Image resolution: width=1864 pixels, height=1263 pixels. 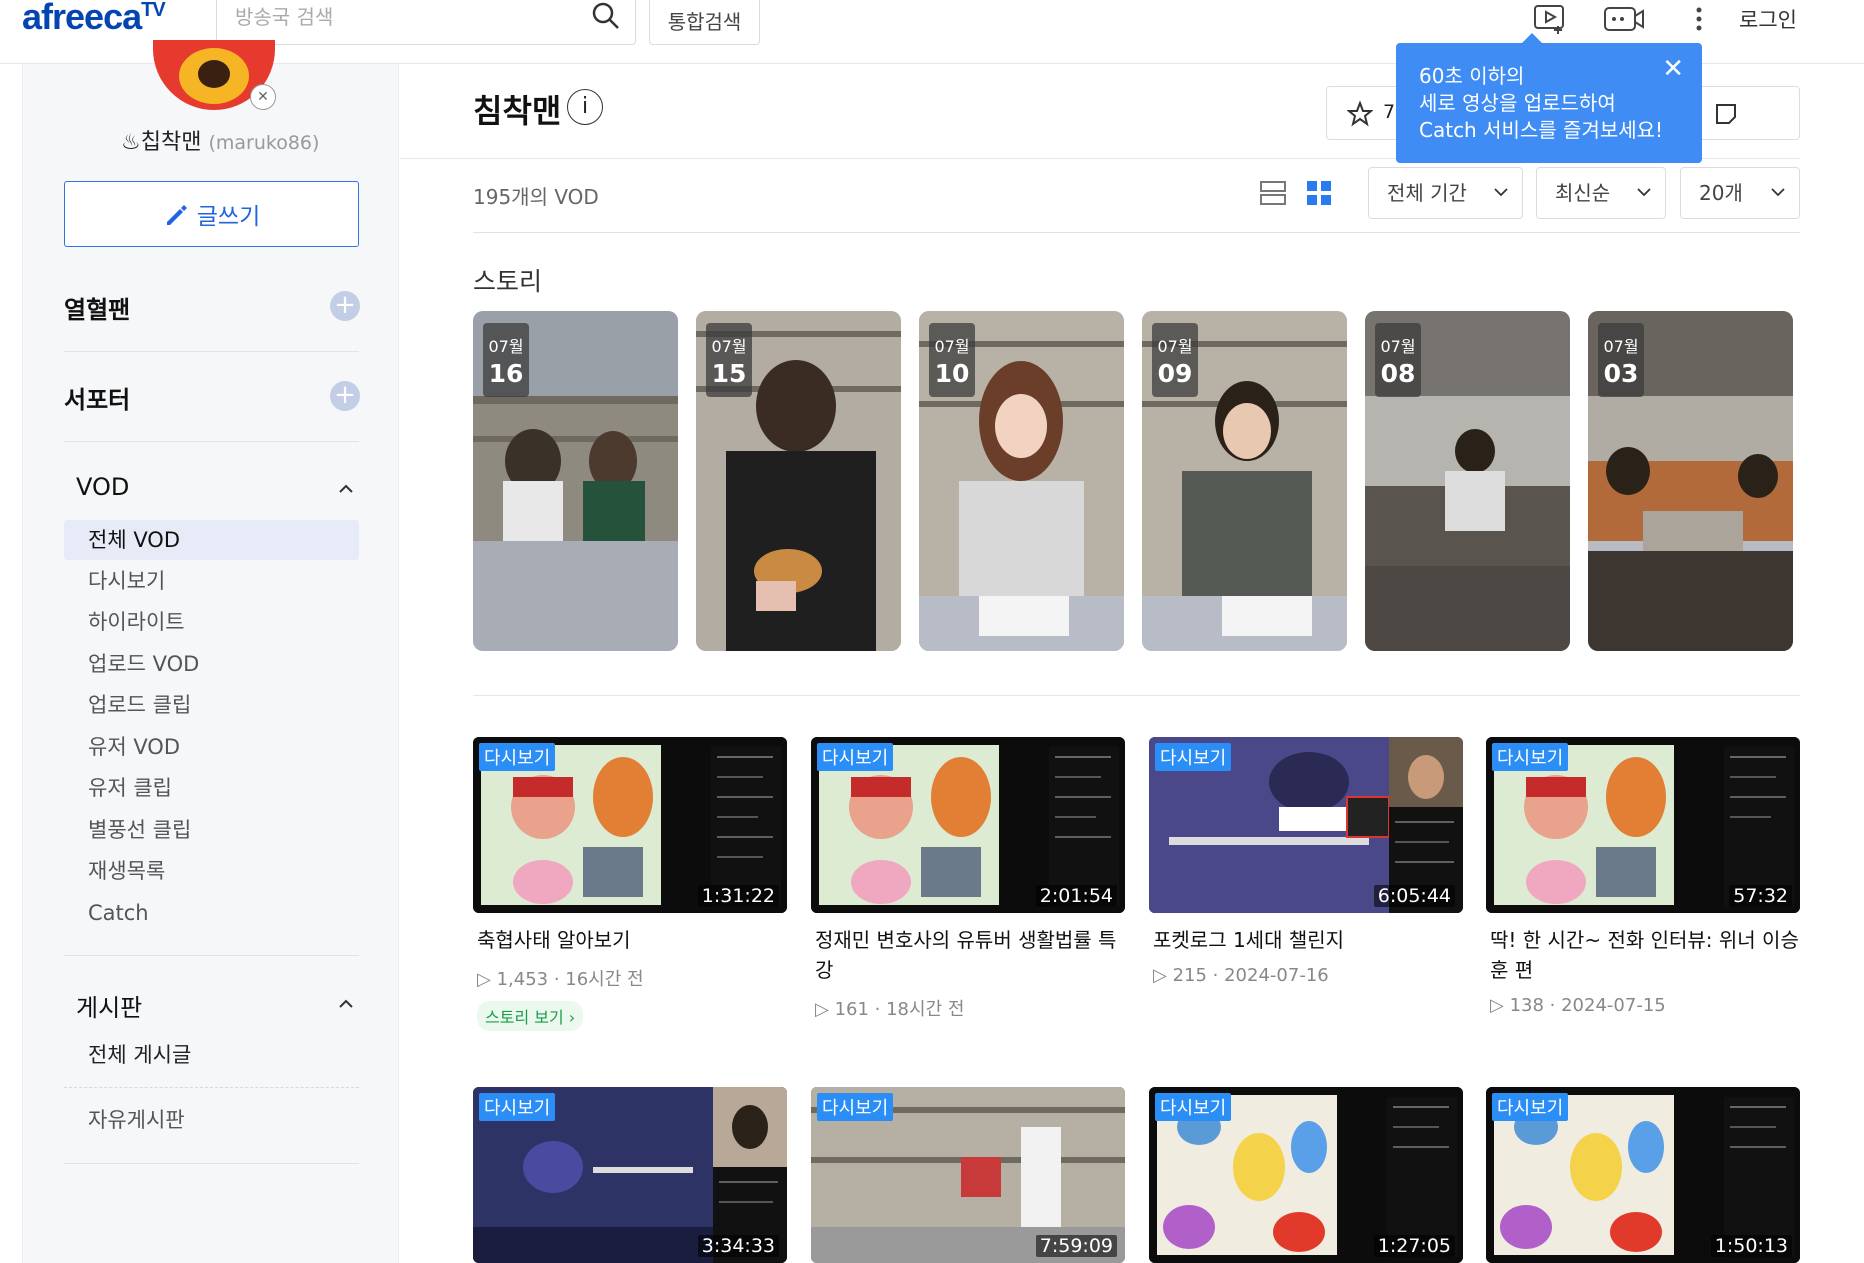 I want to click on vod-thumbnail: 다시보기 1:27:05, so click(x=1306, y=1175).